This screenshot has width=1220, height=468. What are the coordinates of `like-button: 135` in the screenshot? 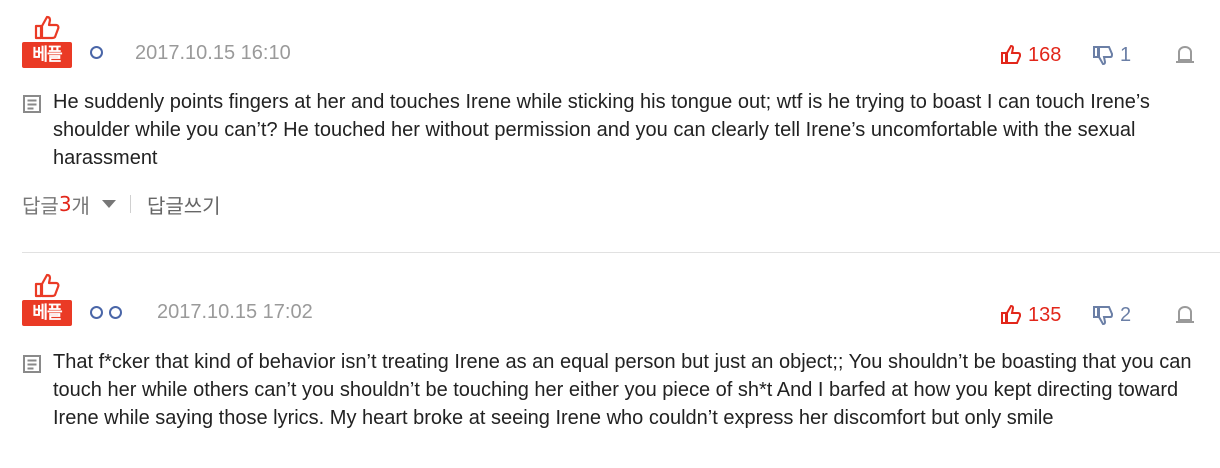 It's located at (1030, 315).